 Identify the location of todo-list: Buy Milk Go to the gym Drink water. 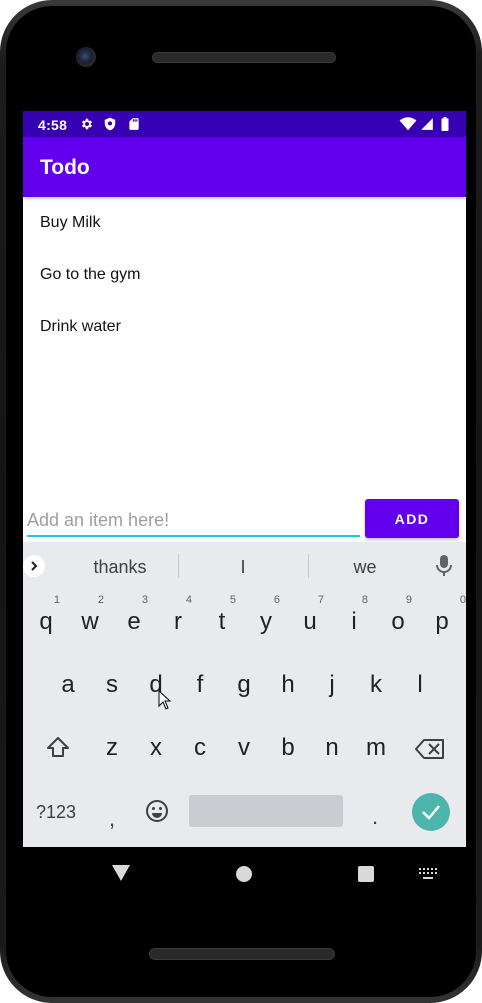
(244, 277).